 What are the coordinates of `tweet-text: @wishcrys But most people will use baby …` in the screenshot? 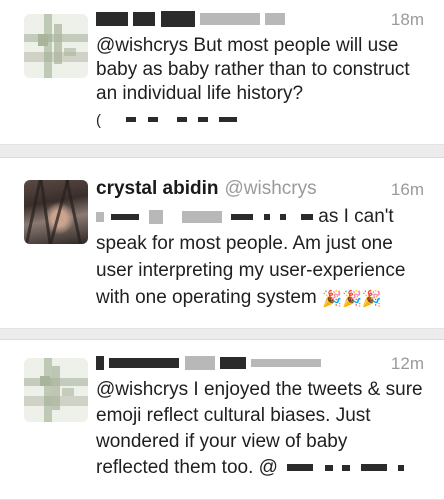 It's located at (261, 83).